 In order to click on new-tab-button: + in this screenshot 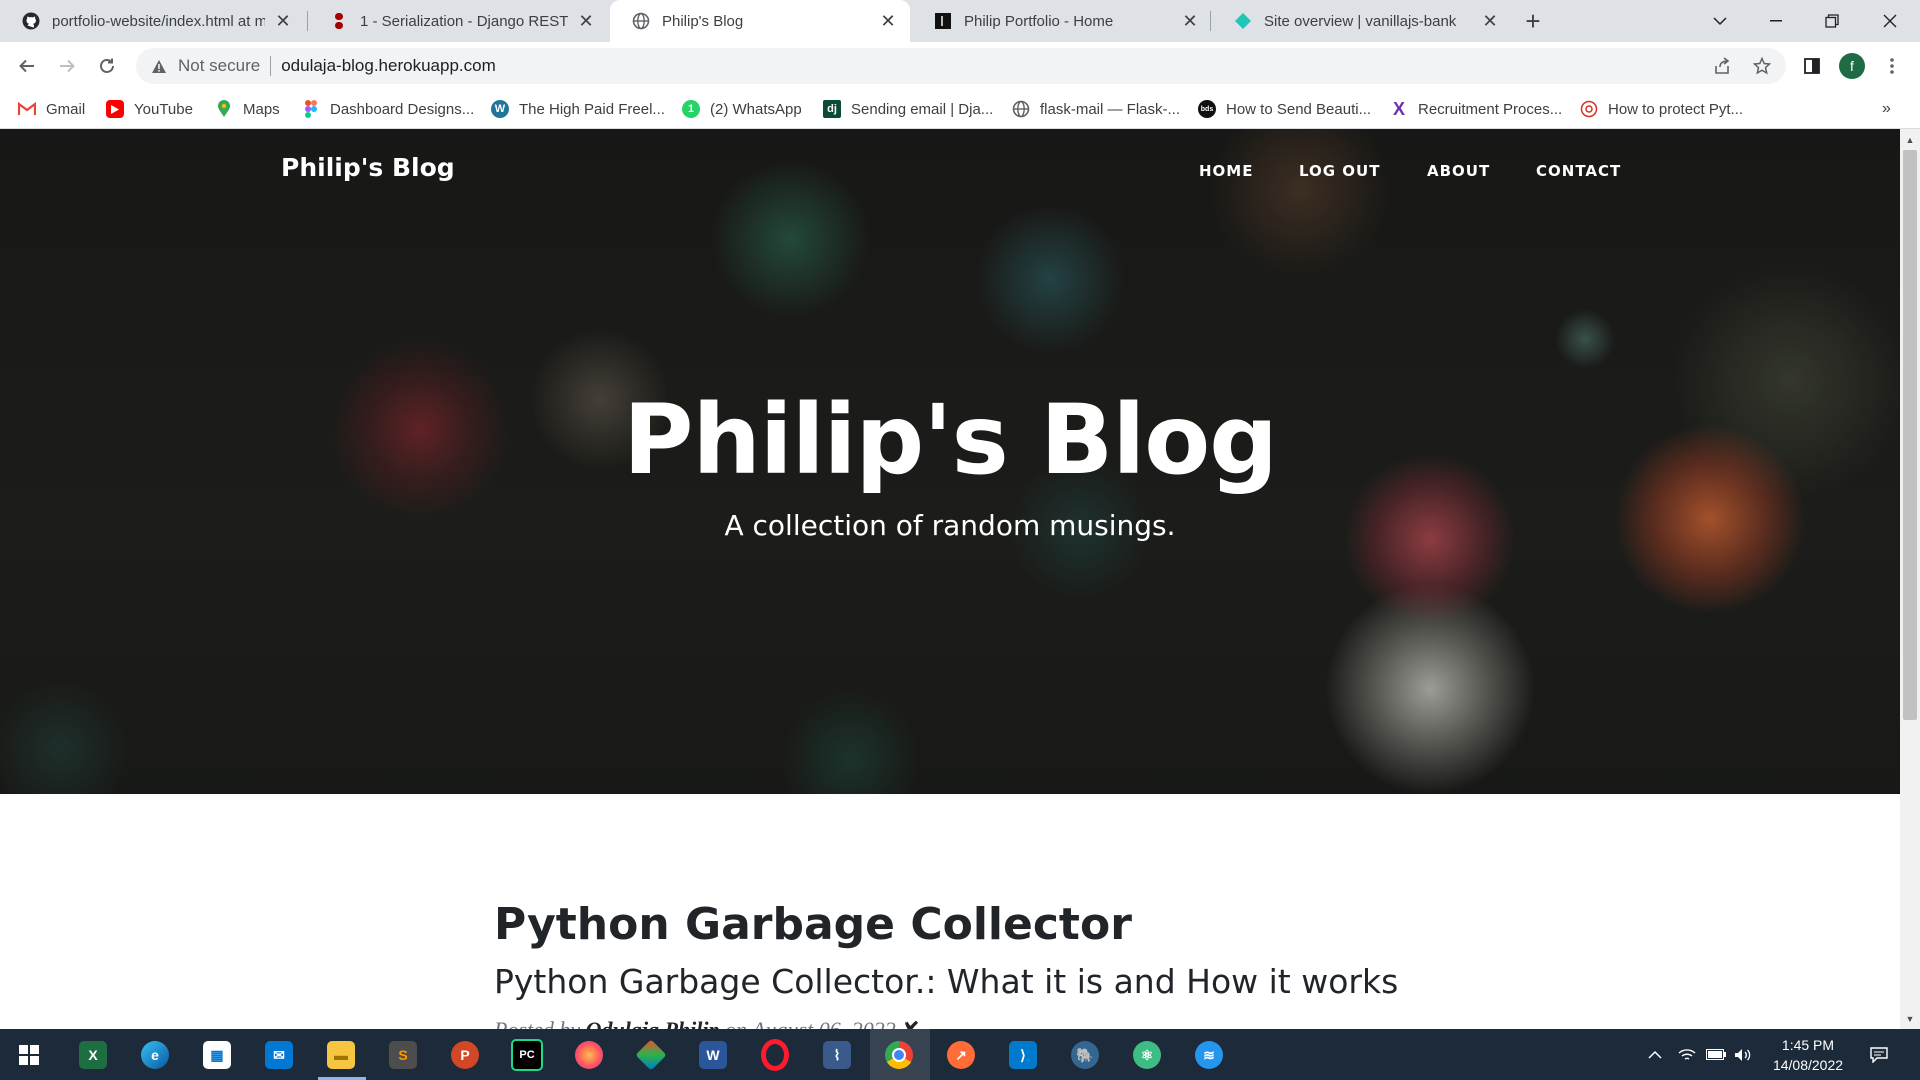, I will do `click(1533, 21)`.